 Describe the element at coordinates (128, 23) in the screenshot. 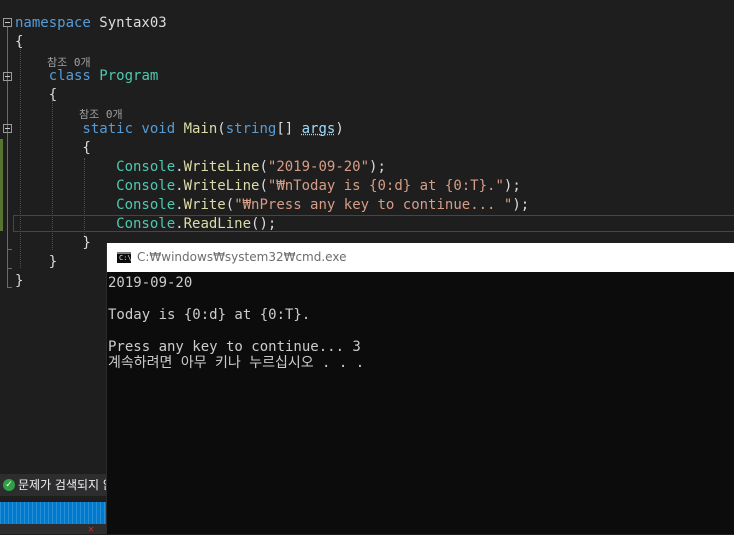

I see `code-token: Syntax03` at that location.